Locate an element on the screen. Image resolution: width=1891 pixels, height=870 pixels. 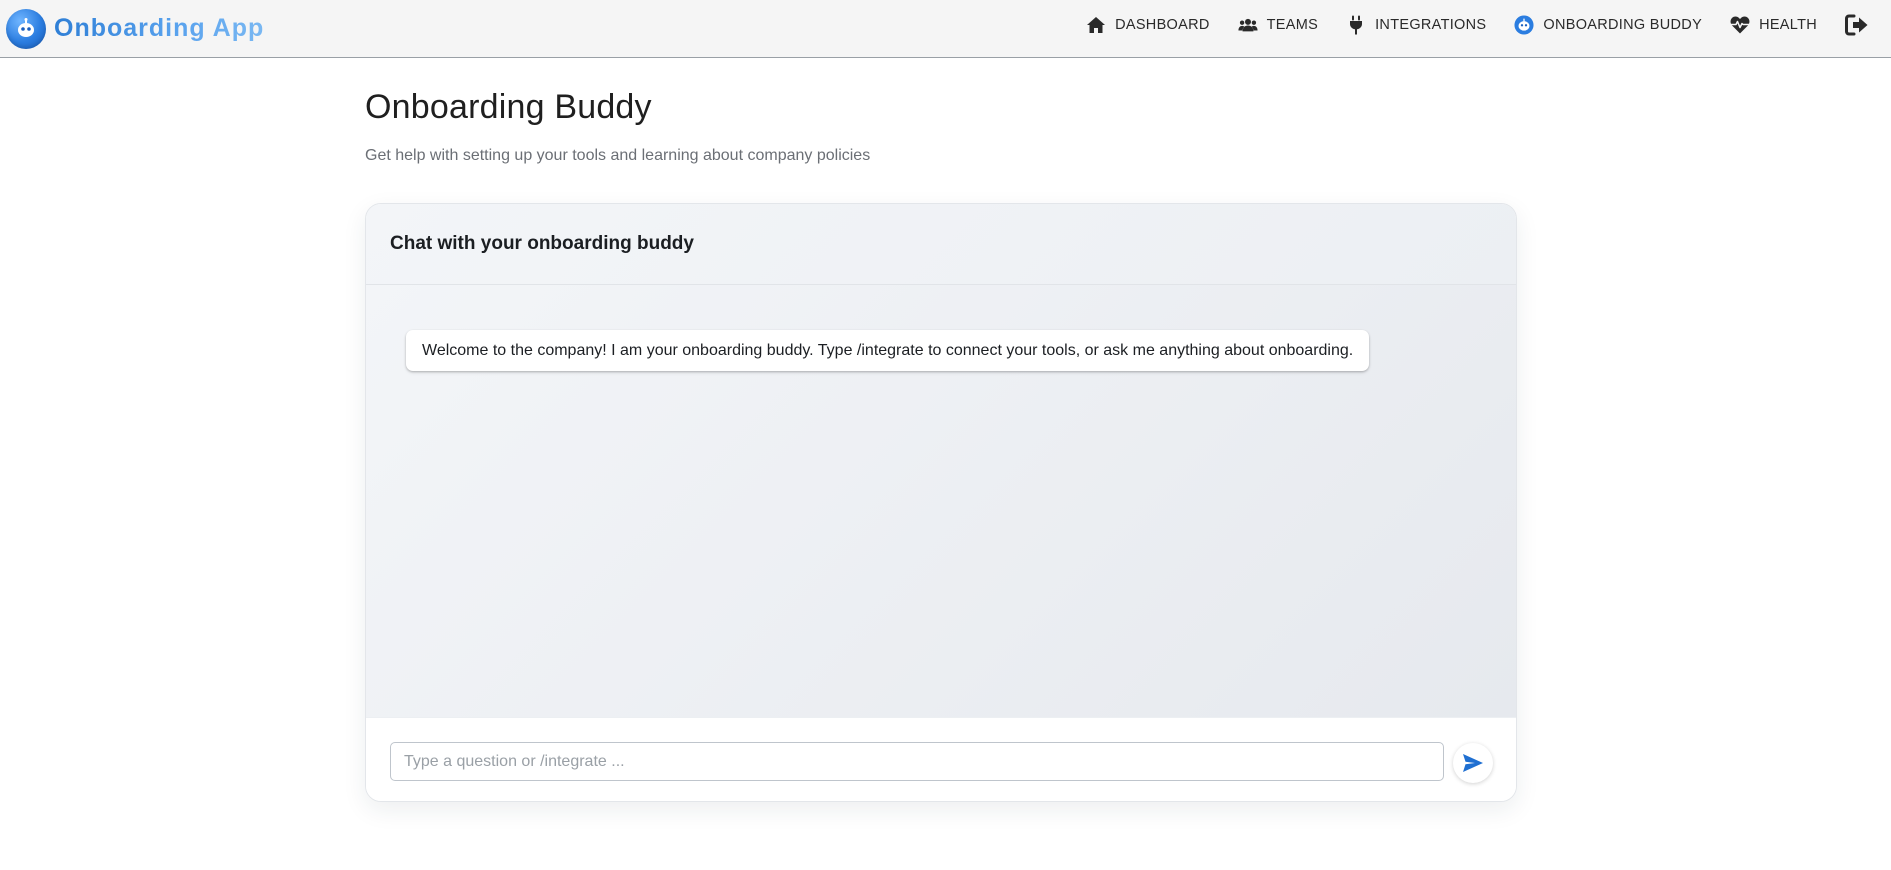
nav-item-teams: TEAMS is located at coordinates (1278, 25).